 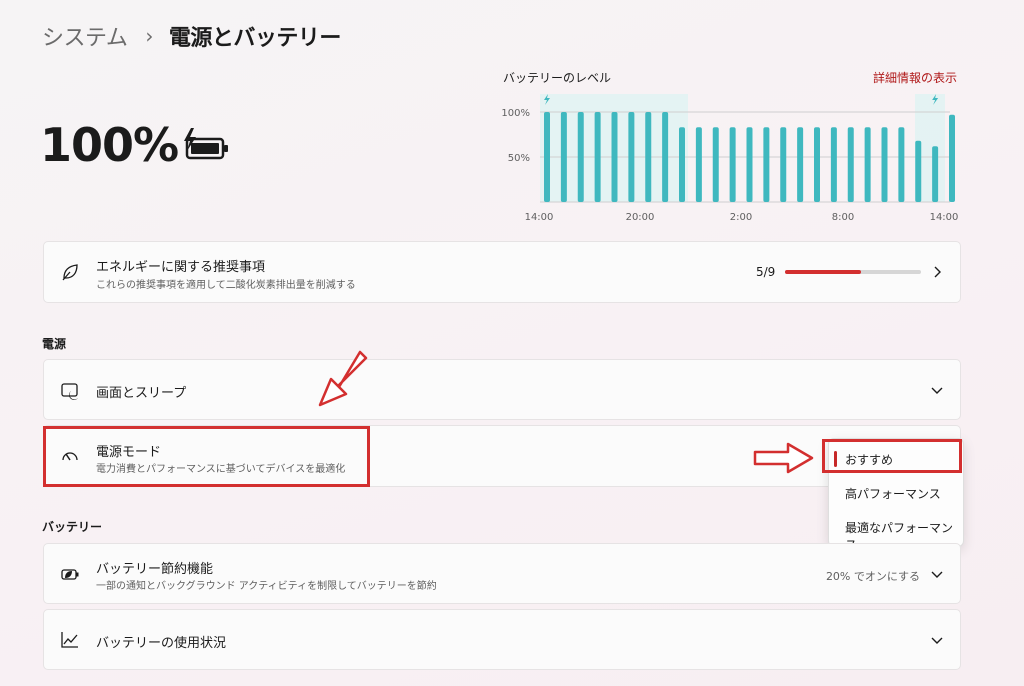 What do you see at coordinates (557, 78) in the screenshot?
I see `chart-title: バッテリーのレベル` at bounding box center [557, 78].